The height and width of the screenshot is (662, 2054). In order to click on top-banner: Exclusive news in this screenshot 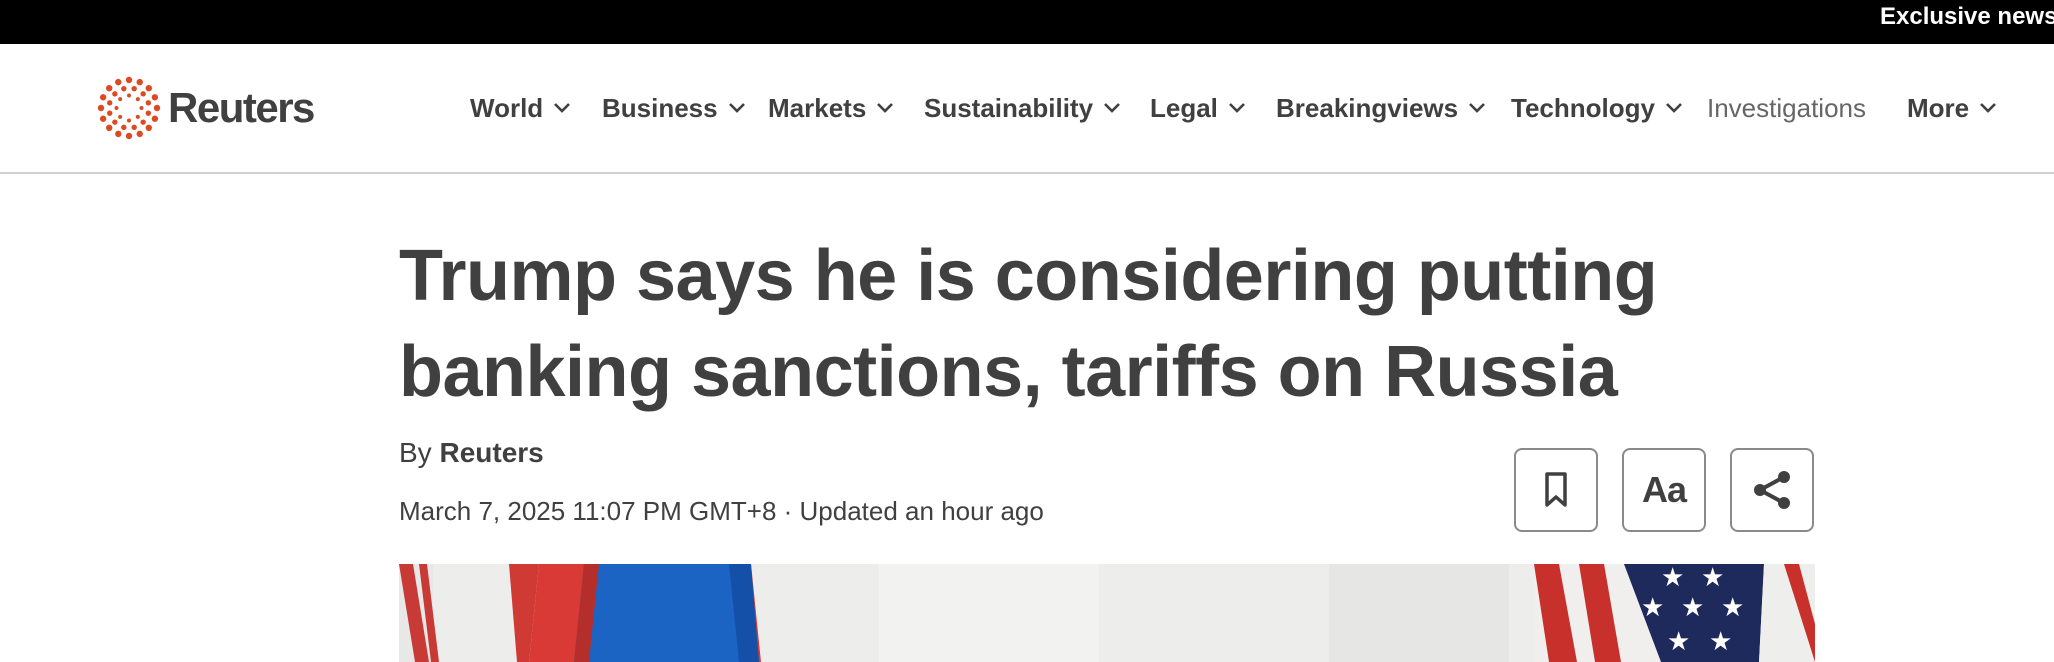, I will do `click(1027, 22)`.